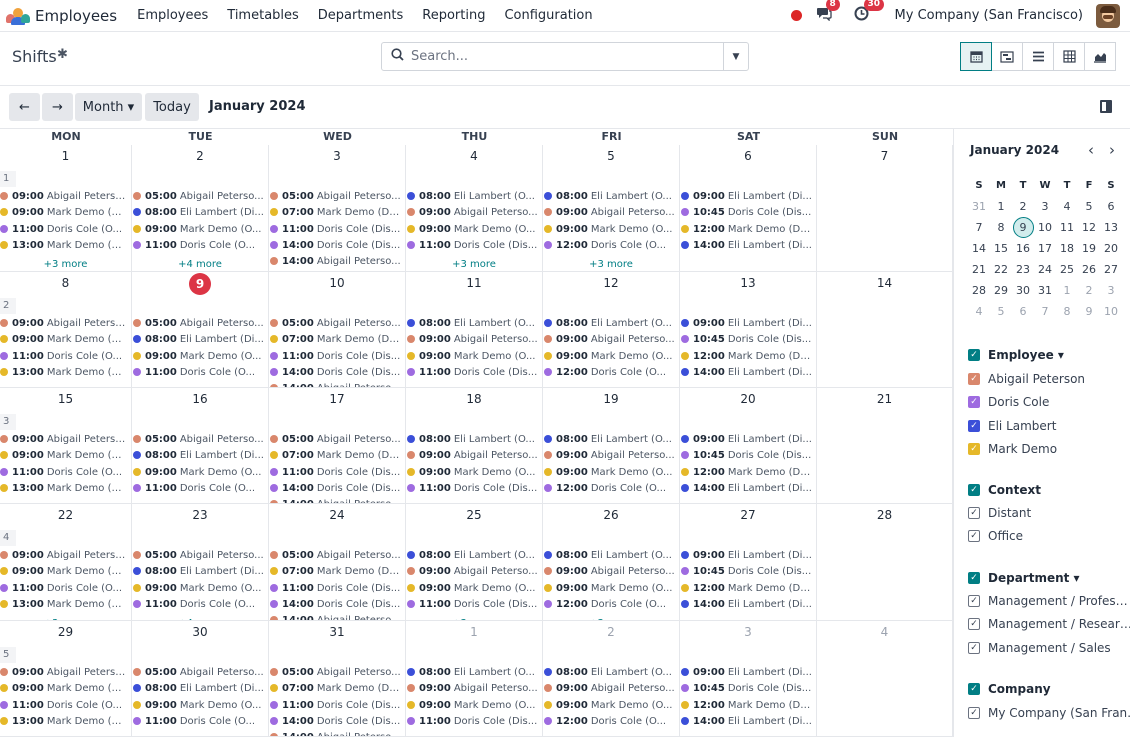 The width and height of the screenshot is (1130, 737). I want to click on gantt-view-button, so click(1007, 56).